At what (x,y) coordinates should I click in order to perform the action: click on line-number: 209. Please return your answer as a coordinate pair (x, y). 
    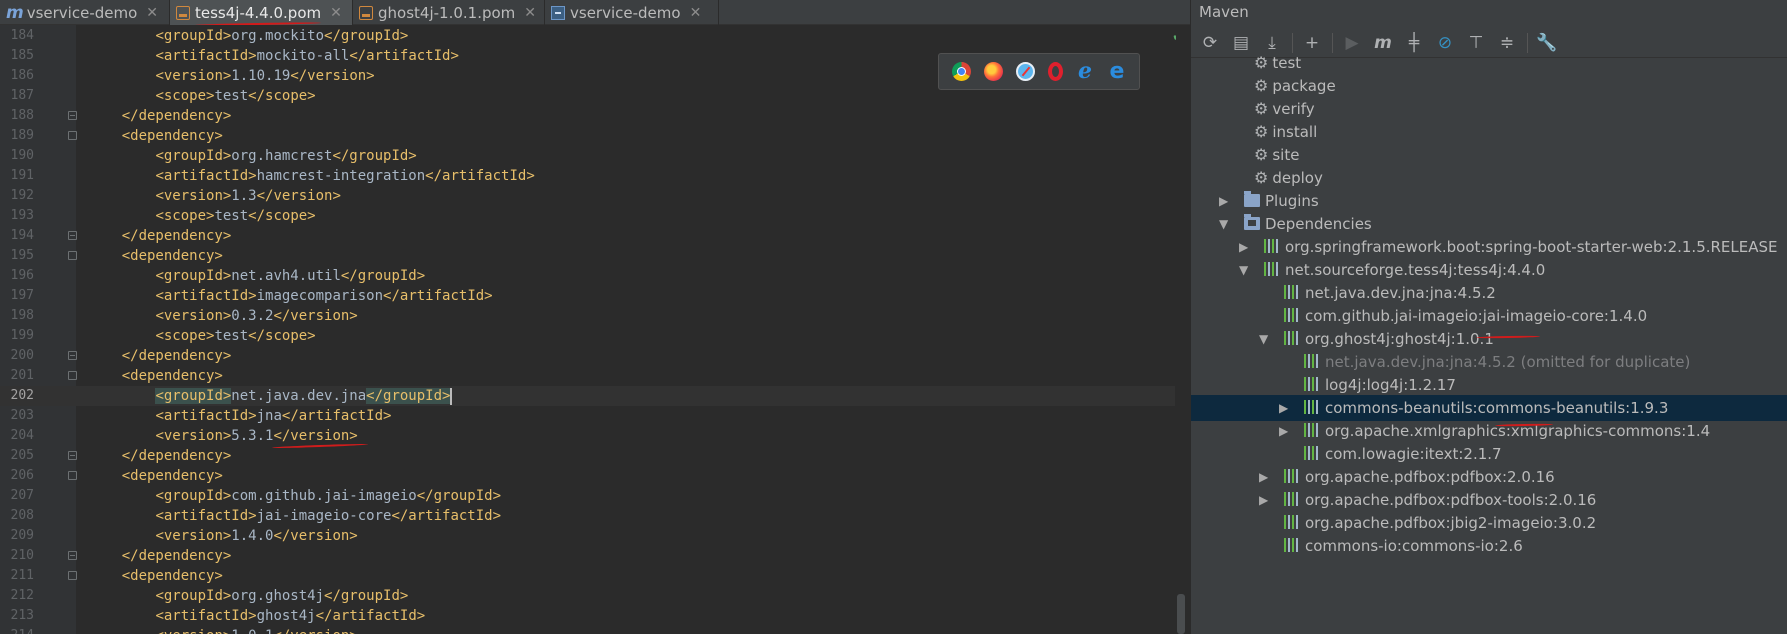
    Looking at the image, I should click on (22, 535).